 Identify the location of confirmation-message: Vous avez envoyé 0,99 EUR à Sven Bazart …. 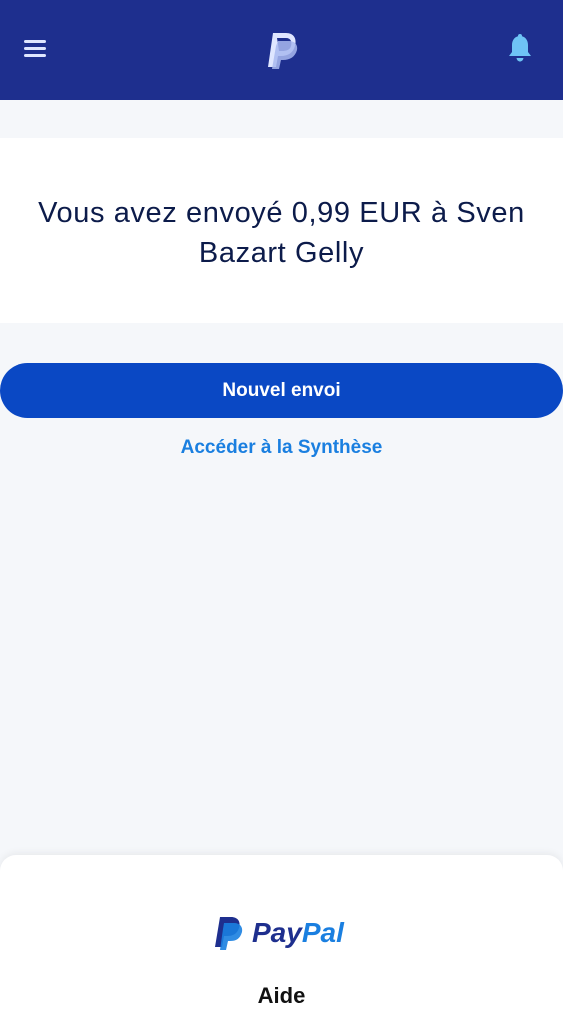
(281, 233).